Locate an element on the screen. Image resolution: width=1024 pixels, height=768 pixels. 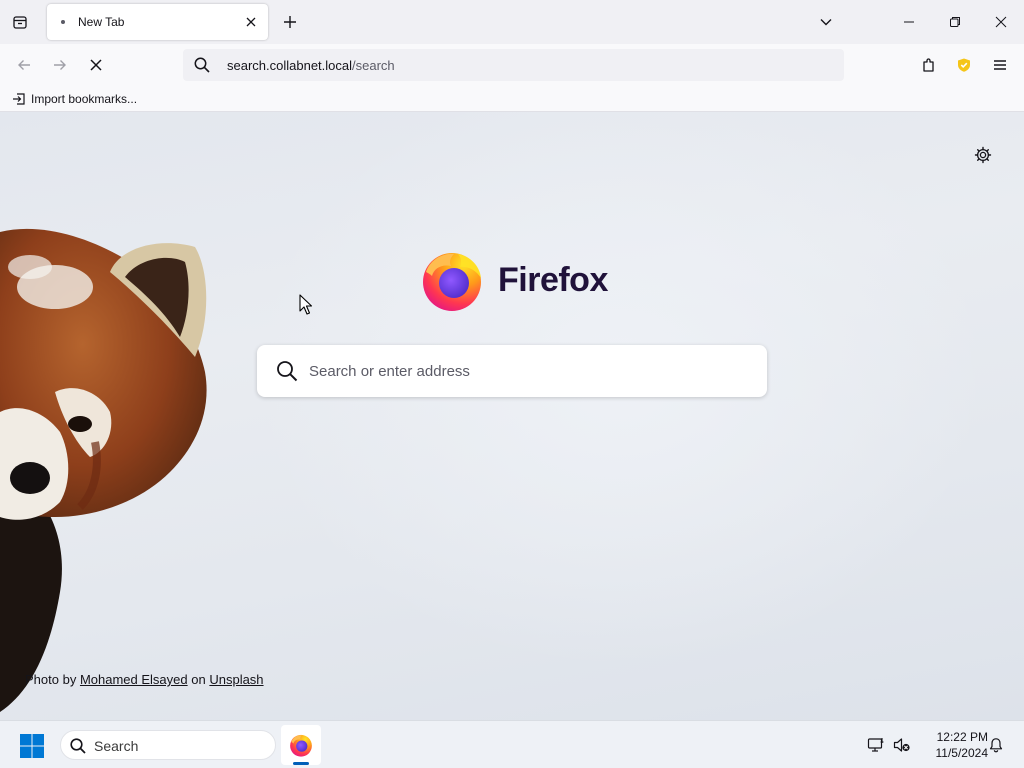
credit-prefix: Photo by is located at coordinates (51, 679).